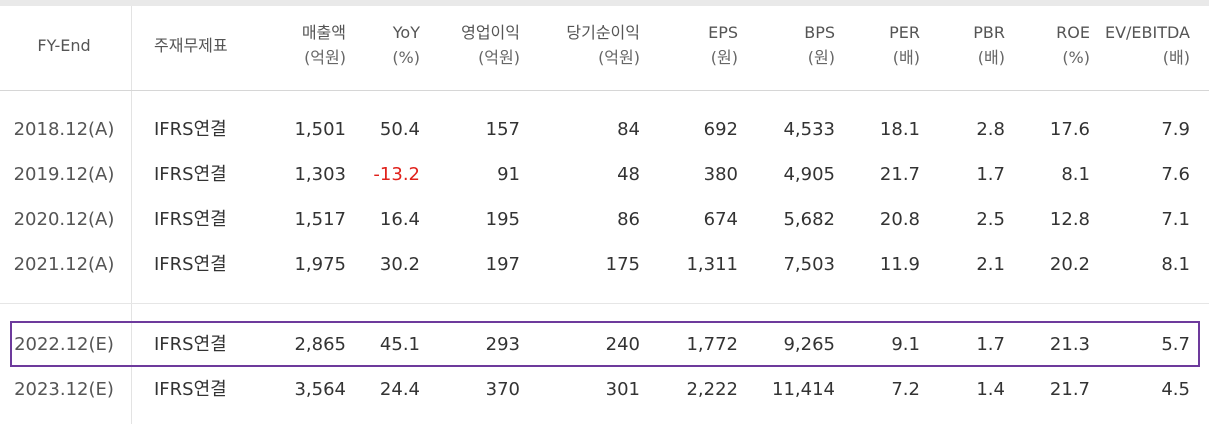 The image size is (1209, 424). What do you see at coordinates (723, 32) in the screenshot?
I see `header-eps-label: EPS` at bounding box center [723, 32].